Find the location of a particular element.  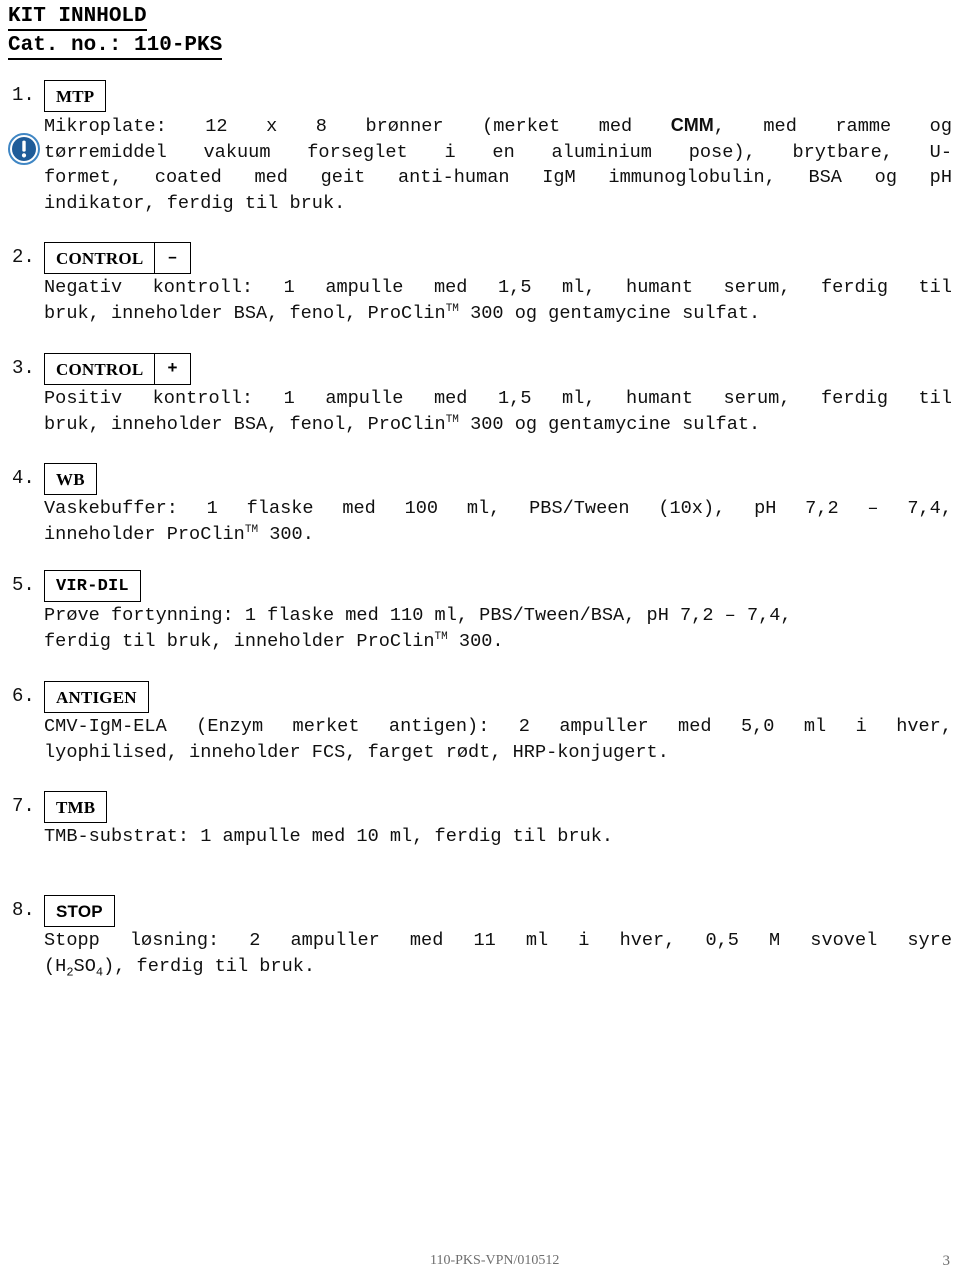

kit-item-7-tag-label: TMB is located at coordinates (76, 807).